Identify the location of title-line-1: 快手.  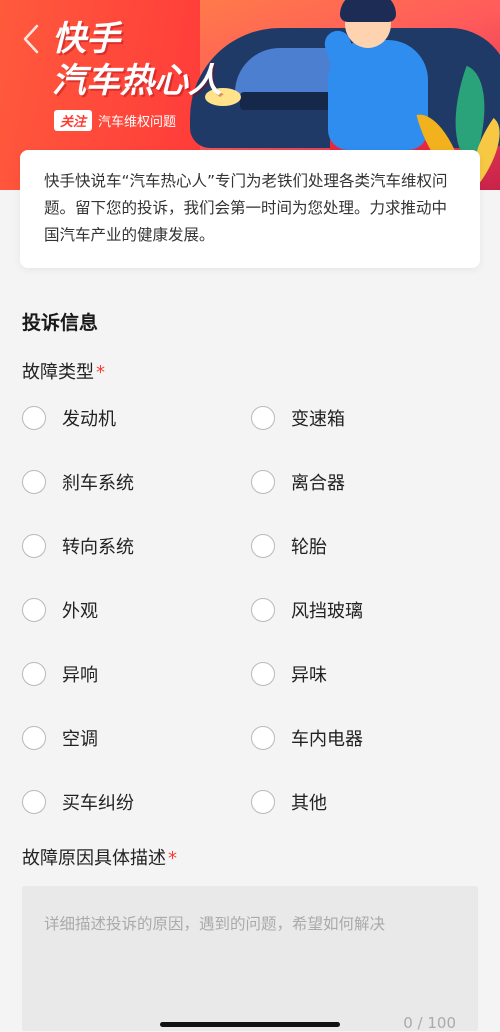
(86, 39).